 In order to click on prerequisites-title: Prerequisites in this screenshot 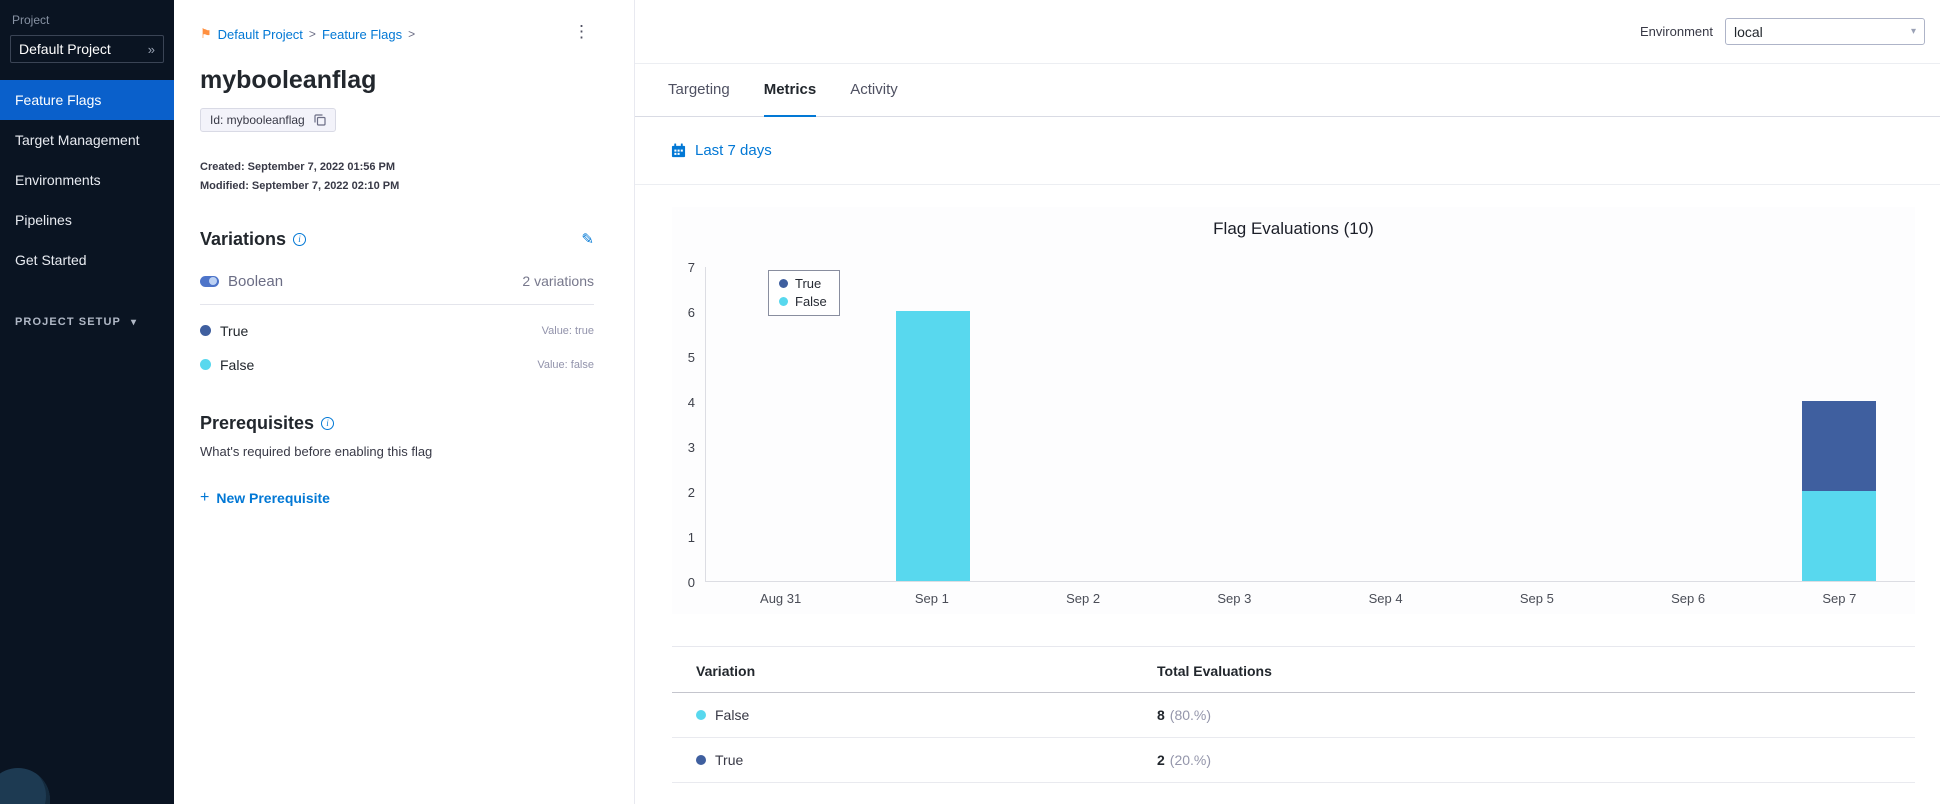, I will do `click(257, 422)`.